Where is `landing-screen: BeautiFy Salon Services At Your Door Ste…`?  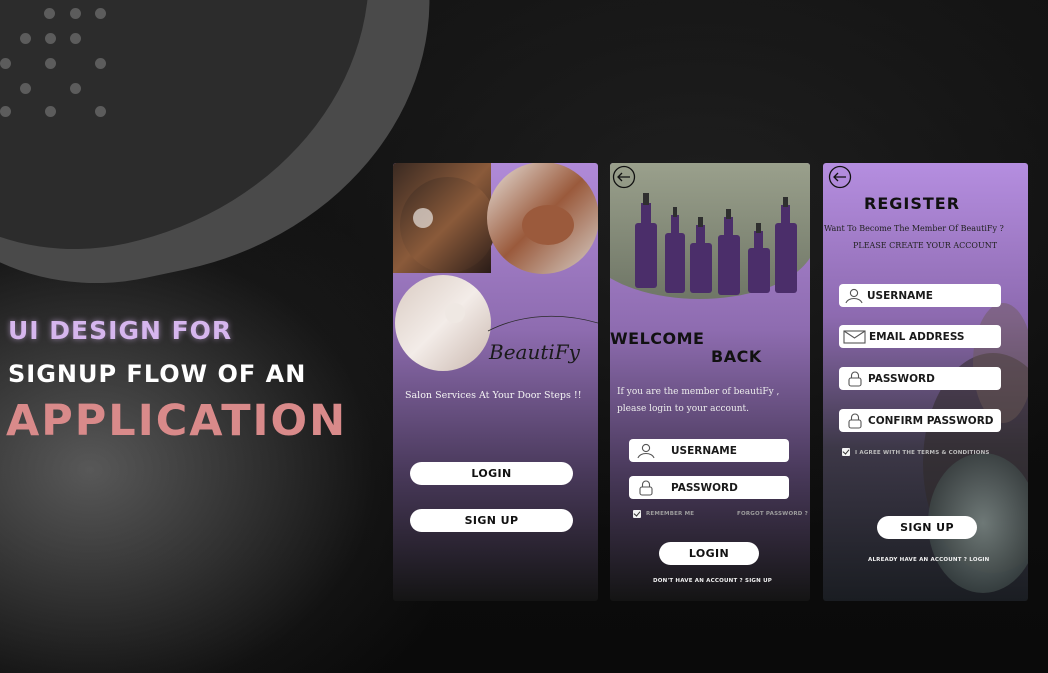
landing-screen: BeautiFy Salon Services At Your Door Ste… is located at coordinates (495, 382).